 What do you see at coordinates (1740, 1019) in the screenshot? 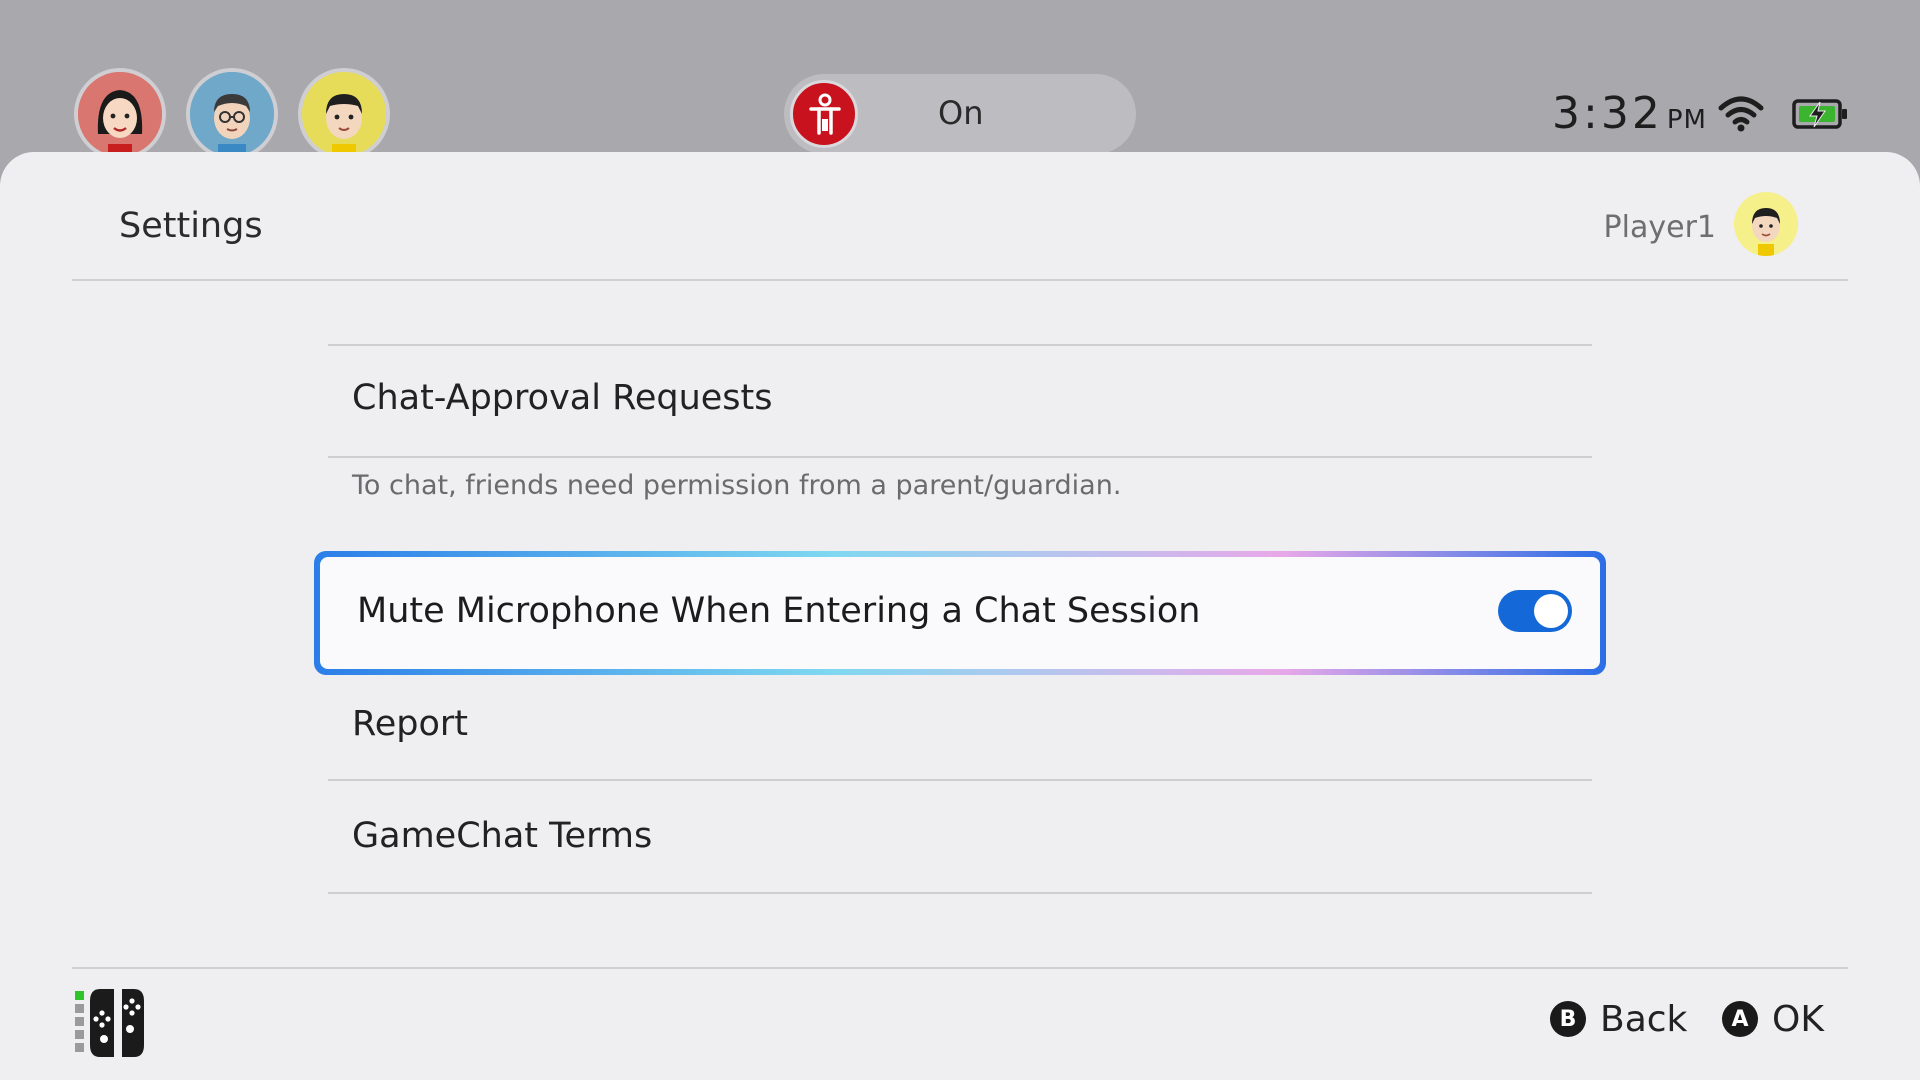
I see `a-button-icon: A` at bounding box center [1740, 1019].